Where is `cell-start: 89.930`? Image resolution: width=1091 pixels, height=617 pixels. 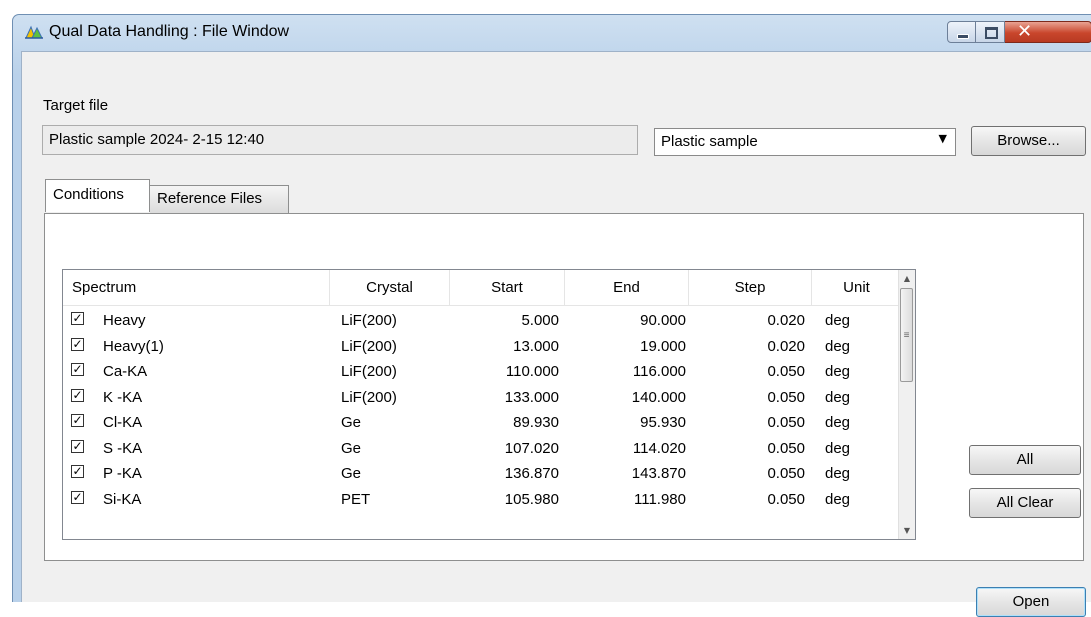 cell-start: 89.930 is located at coordinates (536, 422).